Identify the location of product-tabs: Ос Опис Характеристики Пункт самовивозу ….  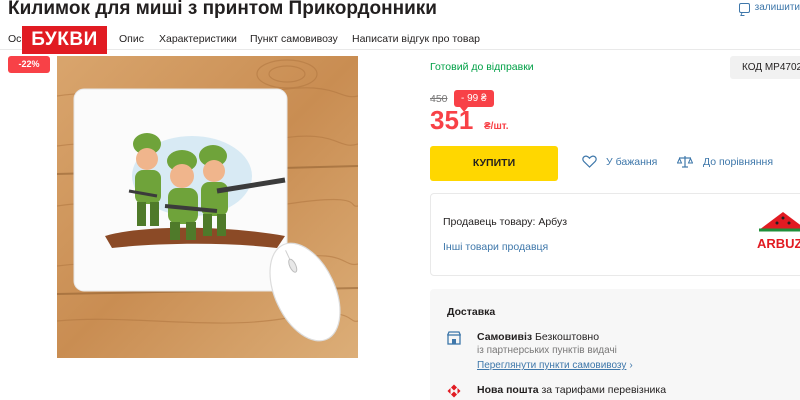
(400, 40).